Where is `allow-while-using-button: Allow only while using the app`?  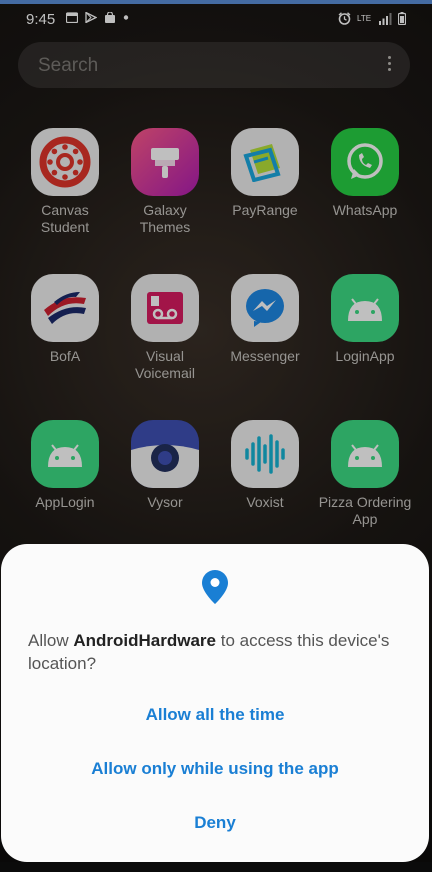
allow-while-using-button: Allow only while using the app is located at coordinates (215, 769).